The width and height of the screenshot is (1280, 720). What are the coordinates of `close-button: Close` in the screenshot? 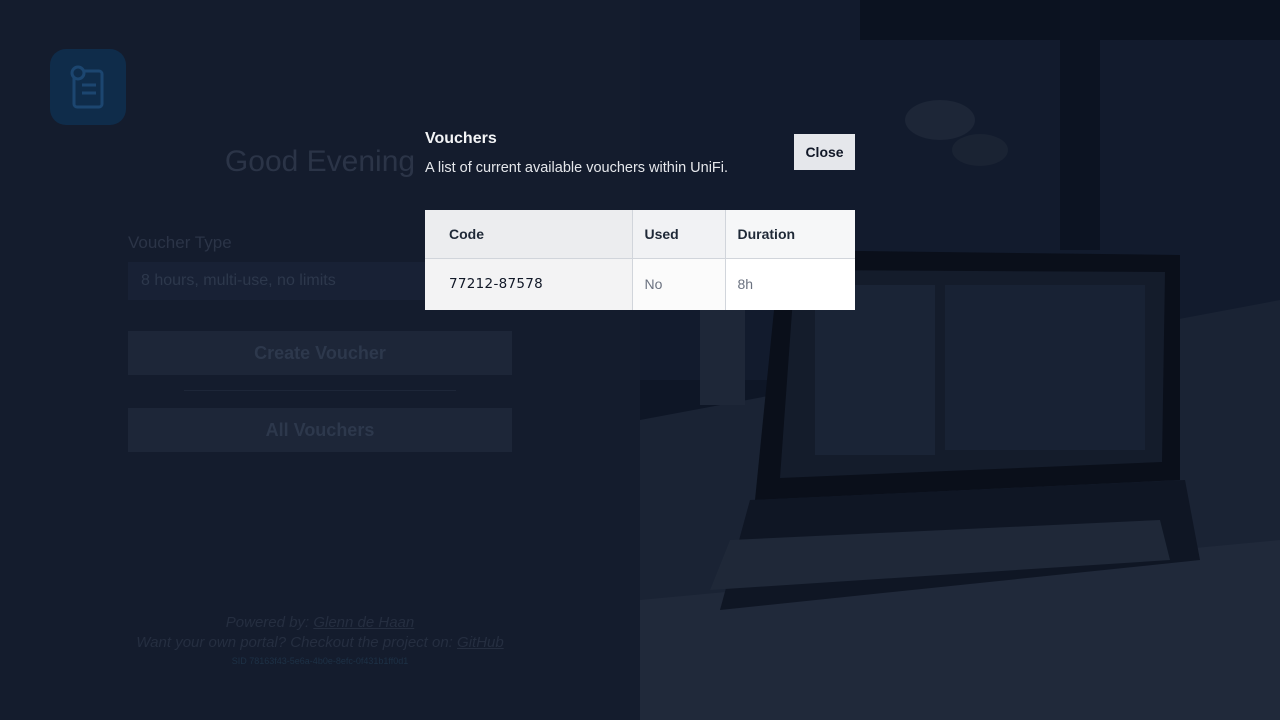 It's located at (824, 152).